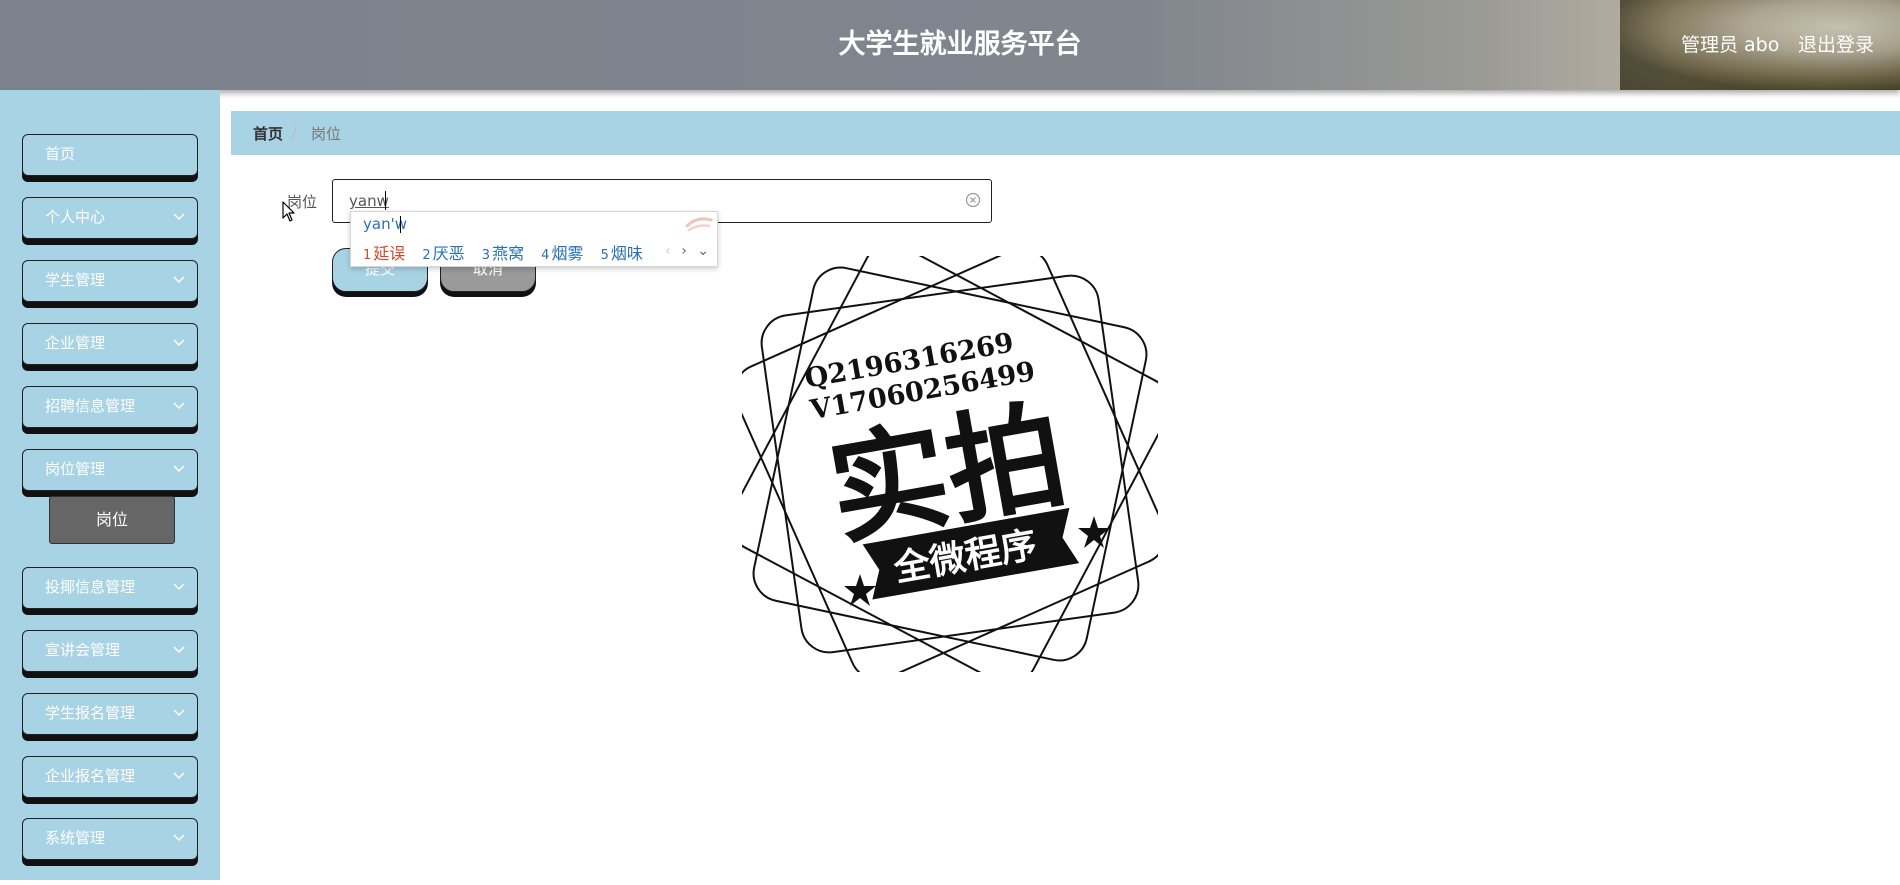 The height and width of the screenshot is (885, 1900). Describe the element at coordinates (369, 201) in the screenshot. I see `position-input-value: yanw` at that location.